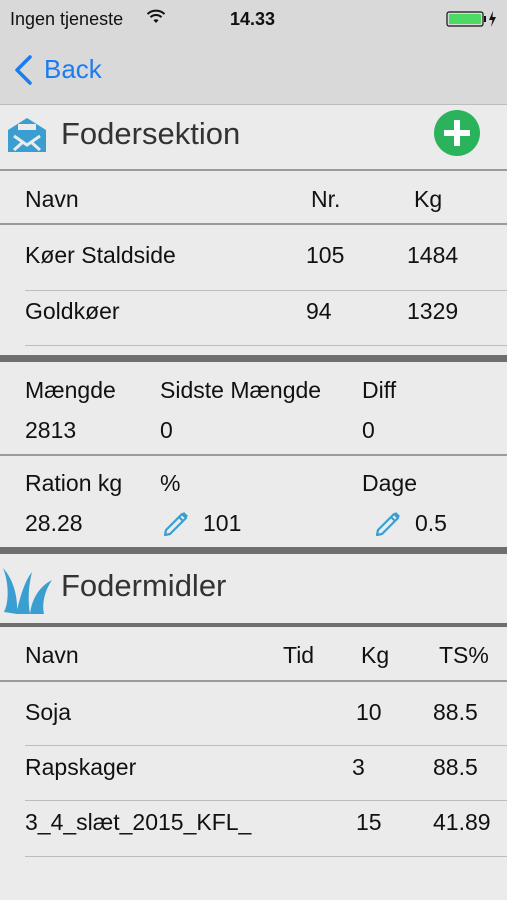 The width and height of the screenshot is (507, 900). What do you see at coordinates (151, 133) in the screenshot?
I see `feed-section-title: Fodersektion` at bounding box center [151, 133].